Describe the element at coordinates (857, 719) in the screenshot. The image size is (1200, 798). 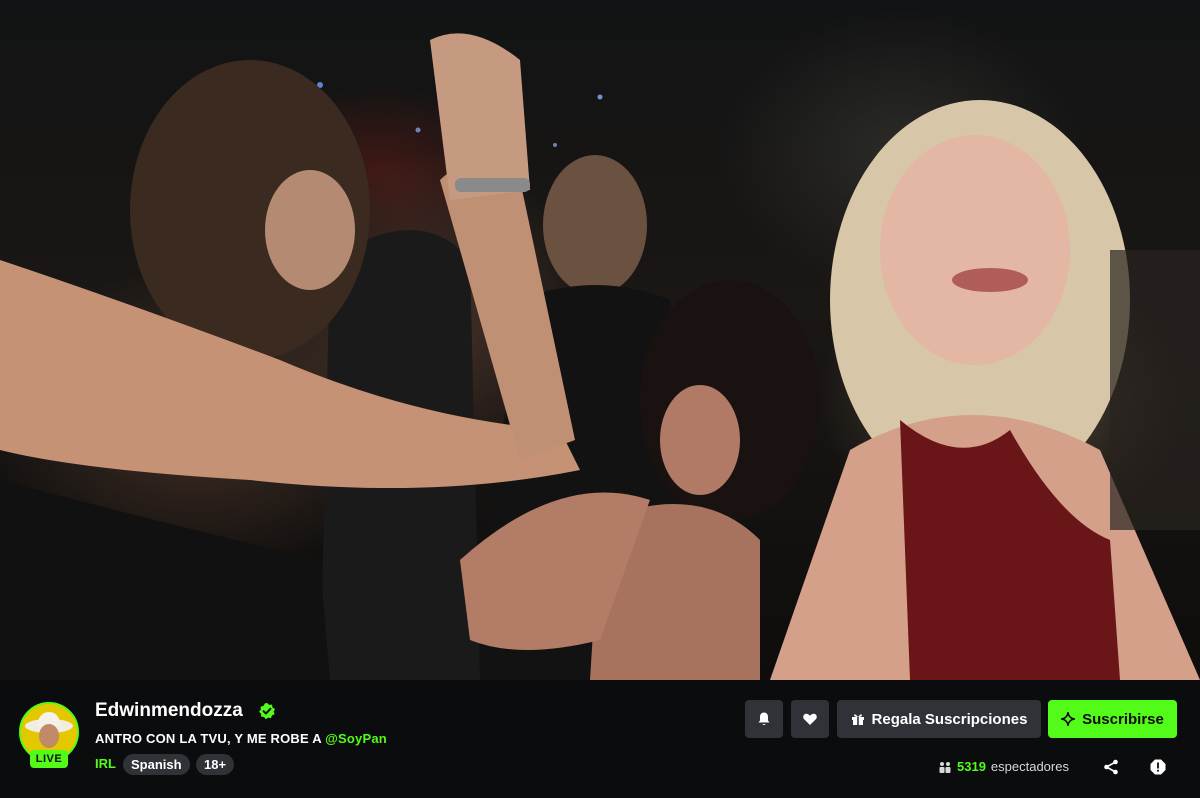
I see `gift-icon` at that location.